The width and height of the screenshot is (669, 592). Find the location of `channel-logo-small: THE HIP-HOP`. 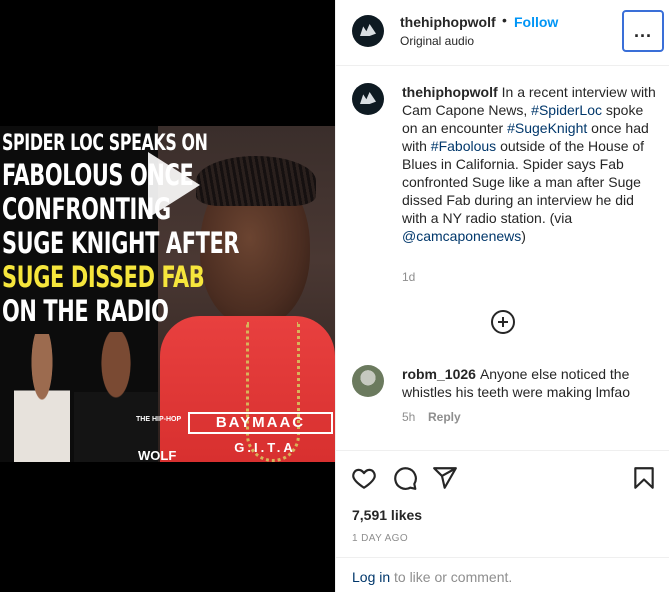

channel-logo-small: THE HIP-HOP is located at coordinates (159, 419).